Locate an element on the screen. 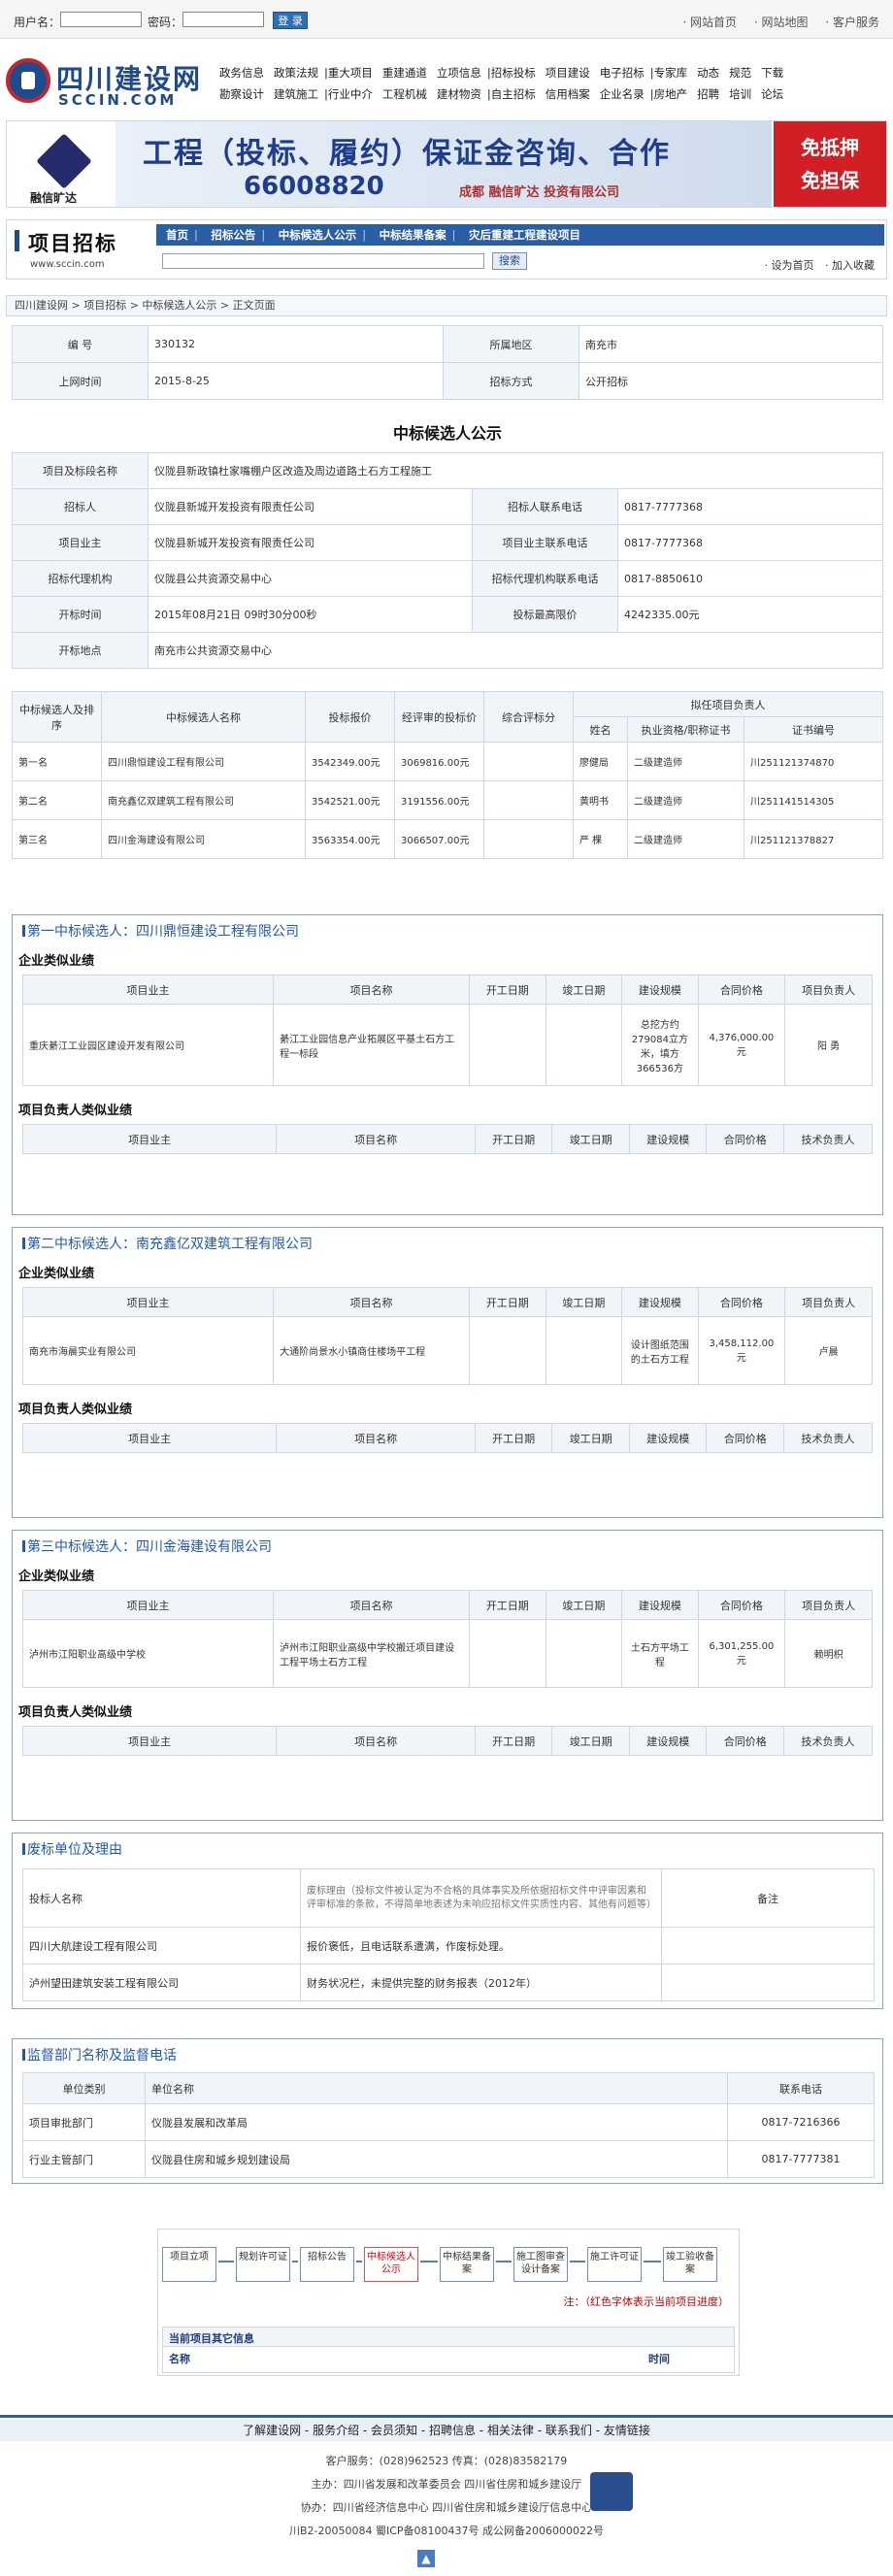 This screenshot has height=2576, width=893. add-fav-link: · 加入收藏 is located at coordinates (850, 265).